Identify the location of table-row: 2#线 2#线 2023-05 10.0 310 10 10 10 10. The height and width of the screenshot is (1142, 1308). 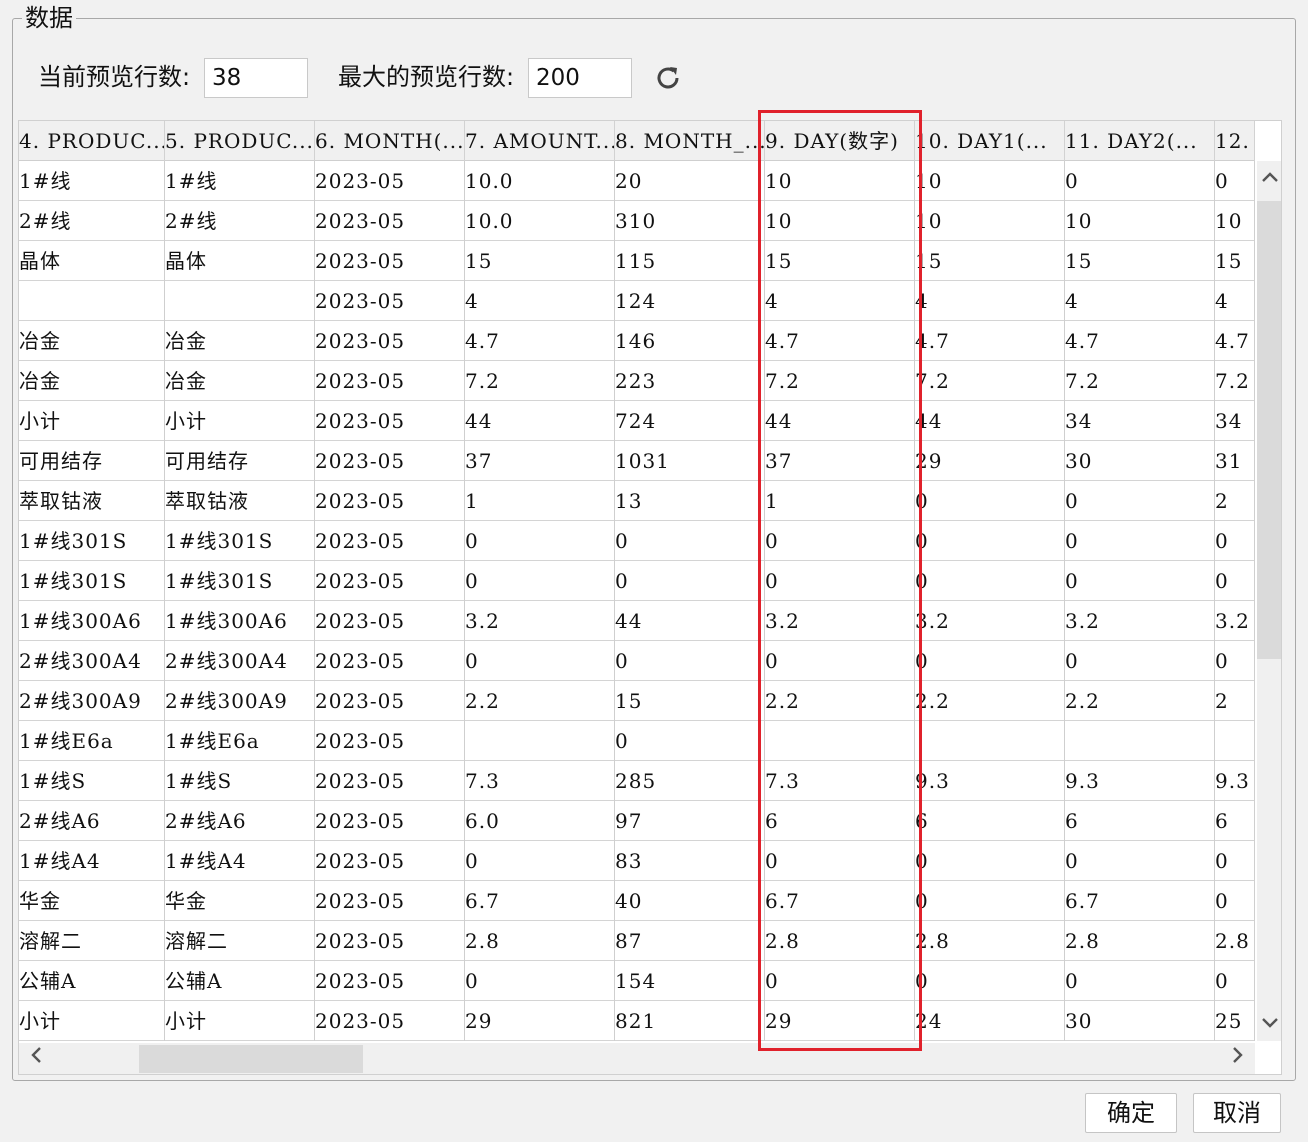
(637, 221).